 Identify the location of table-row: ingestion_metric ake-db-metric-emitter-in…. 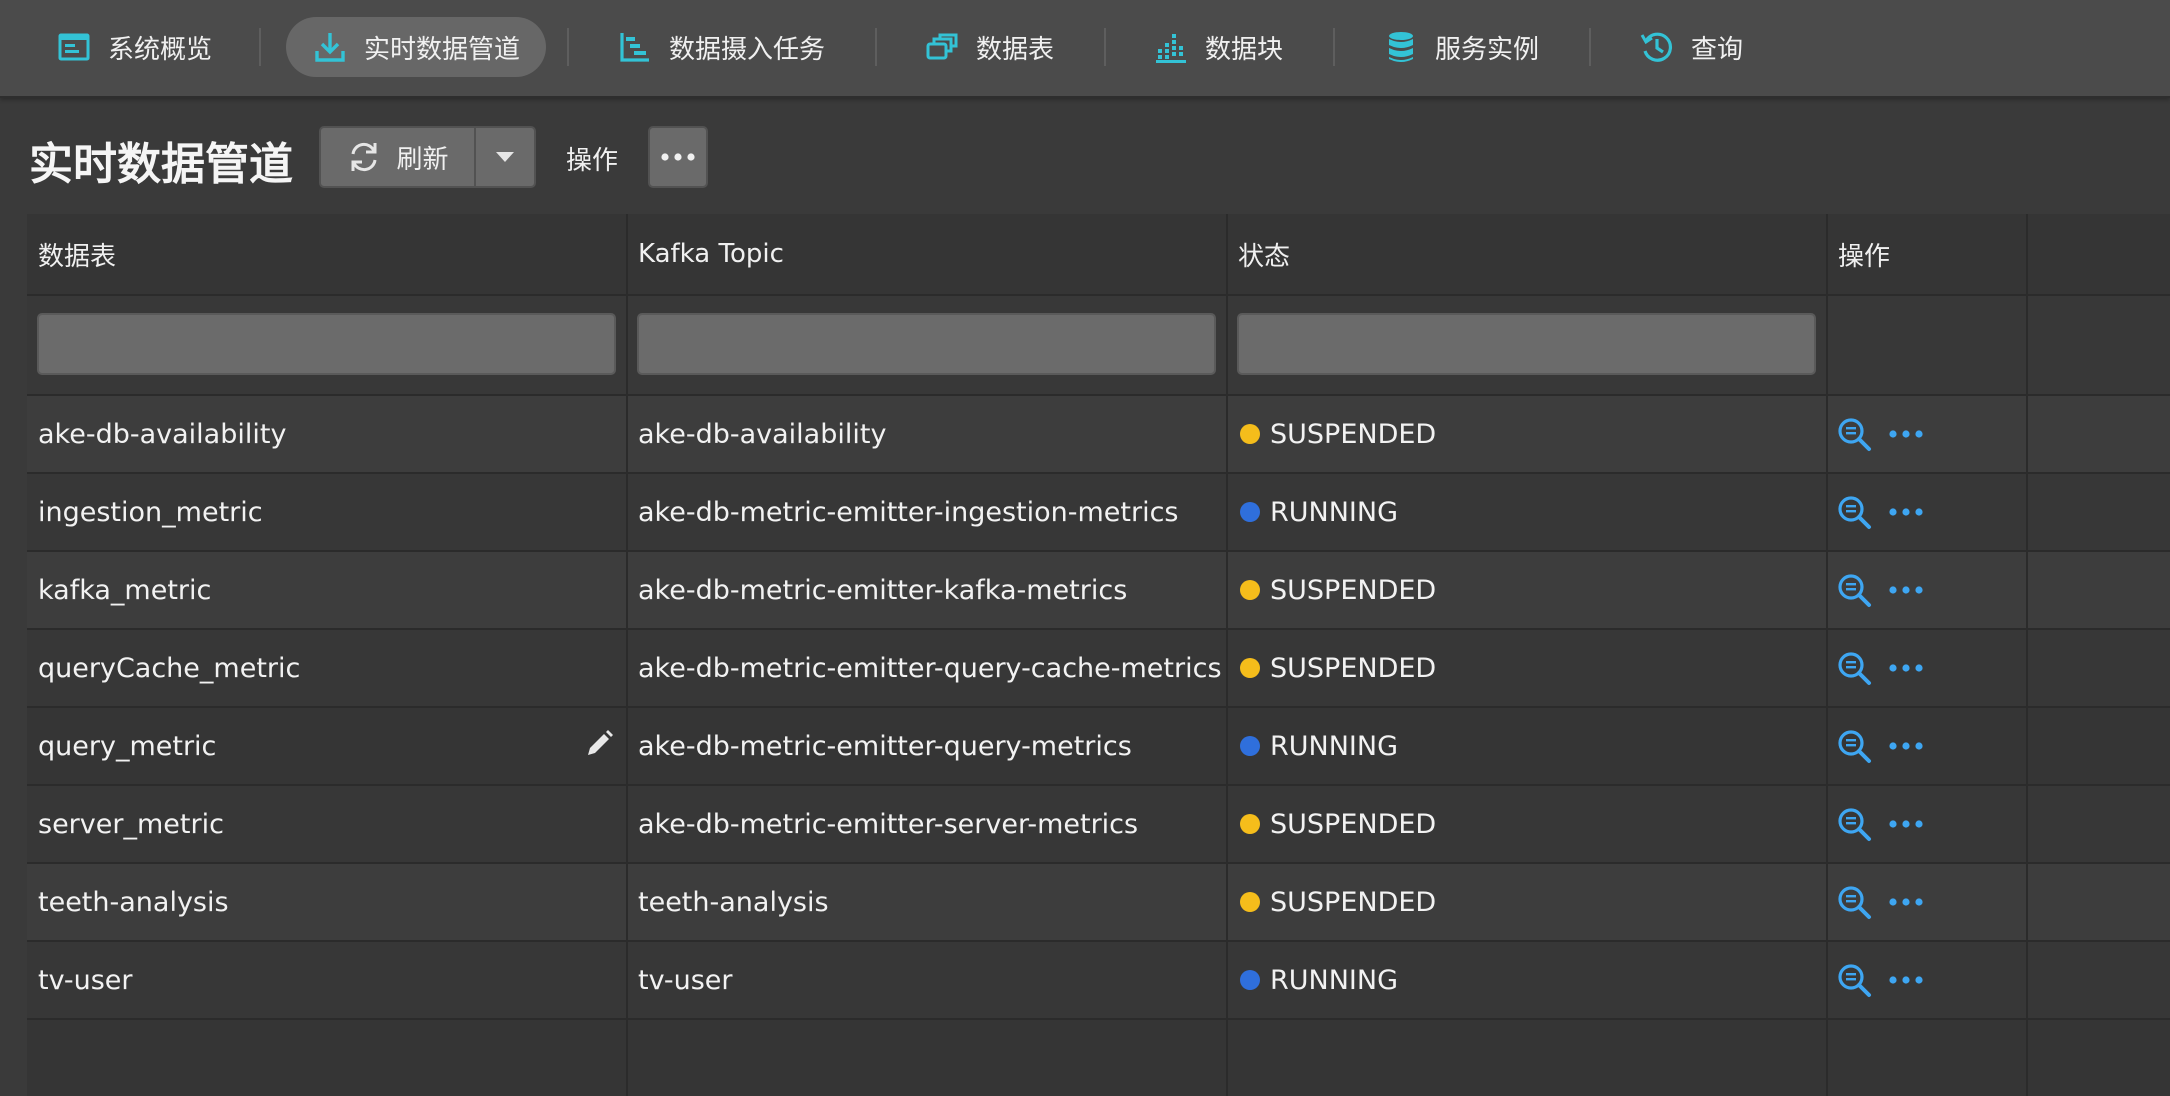
(1098, 513).